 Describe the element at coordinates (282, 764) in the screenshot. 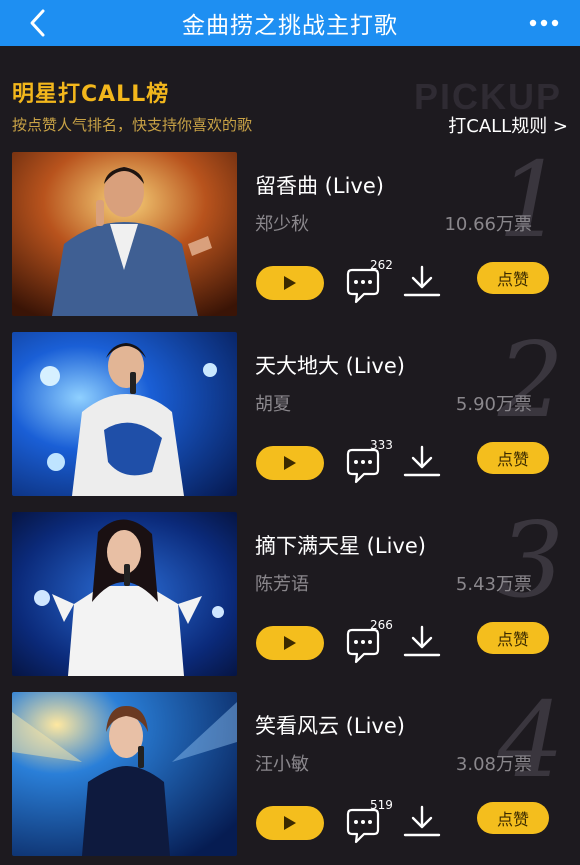

I see `artist-name: 汪小敏` at that location.